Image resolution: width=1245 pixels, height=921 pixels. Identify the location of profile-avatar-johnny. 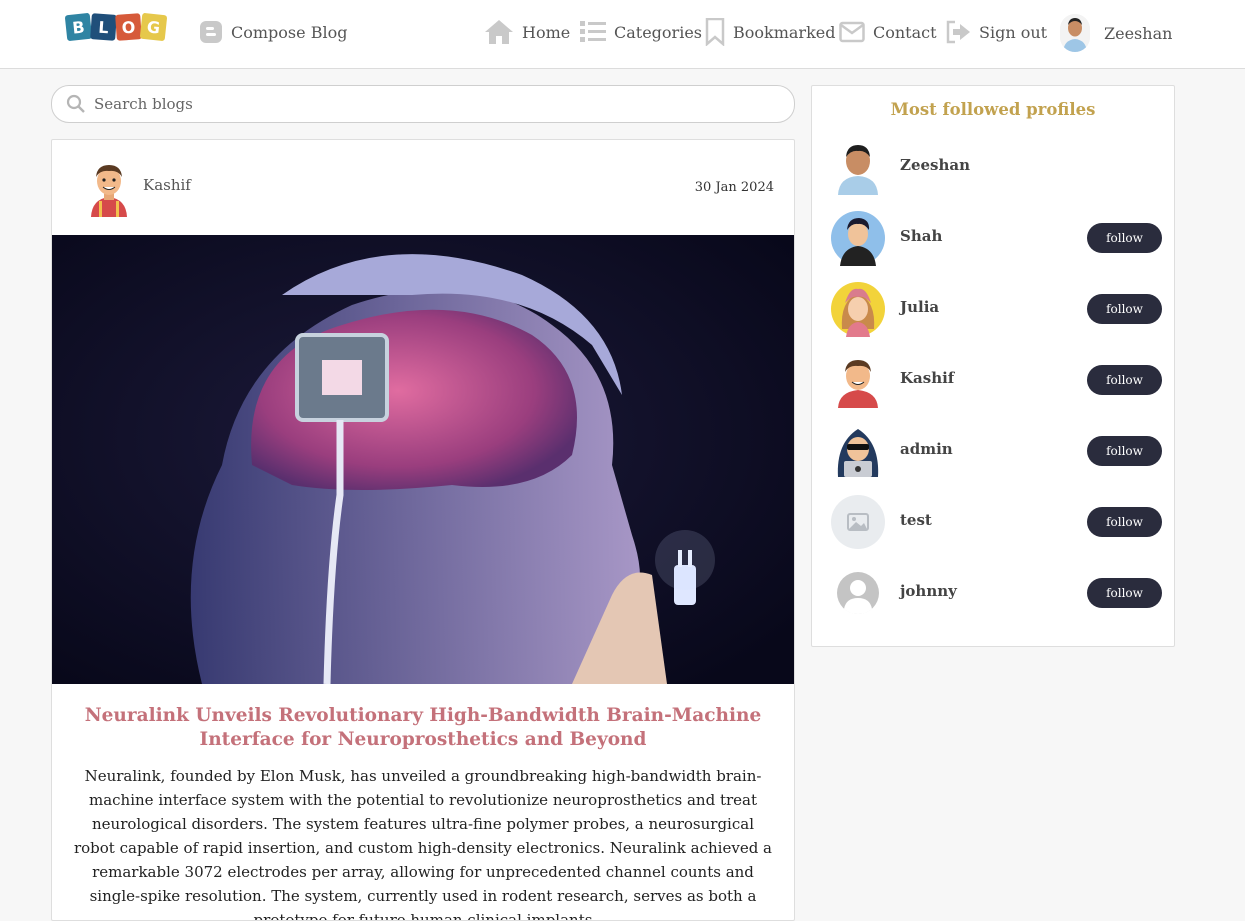
(858, 593).